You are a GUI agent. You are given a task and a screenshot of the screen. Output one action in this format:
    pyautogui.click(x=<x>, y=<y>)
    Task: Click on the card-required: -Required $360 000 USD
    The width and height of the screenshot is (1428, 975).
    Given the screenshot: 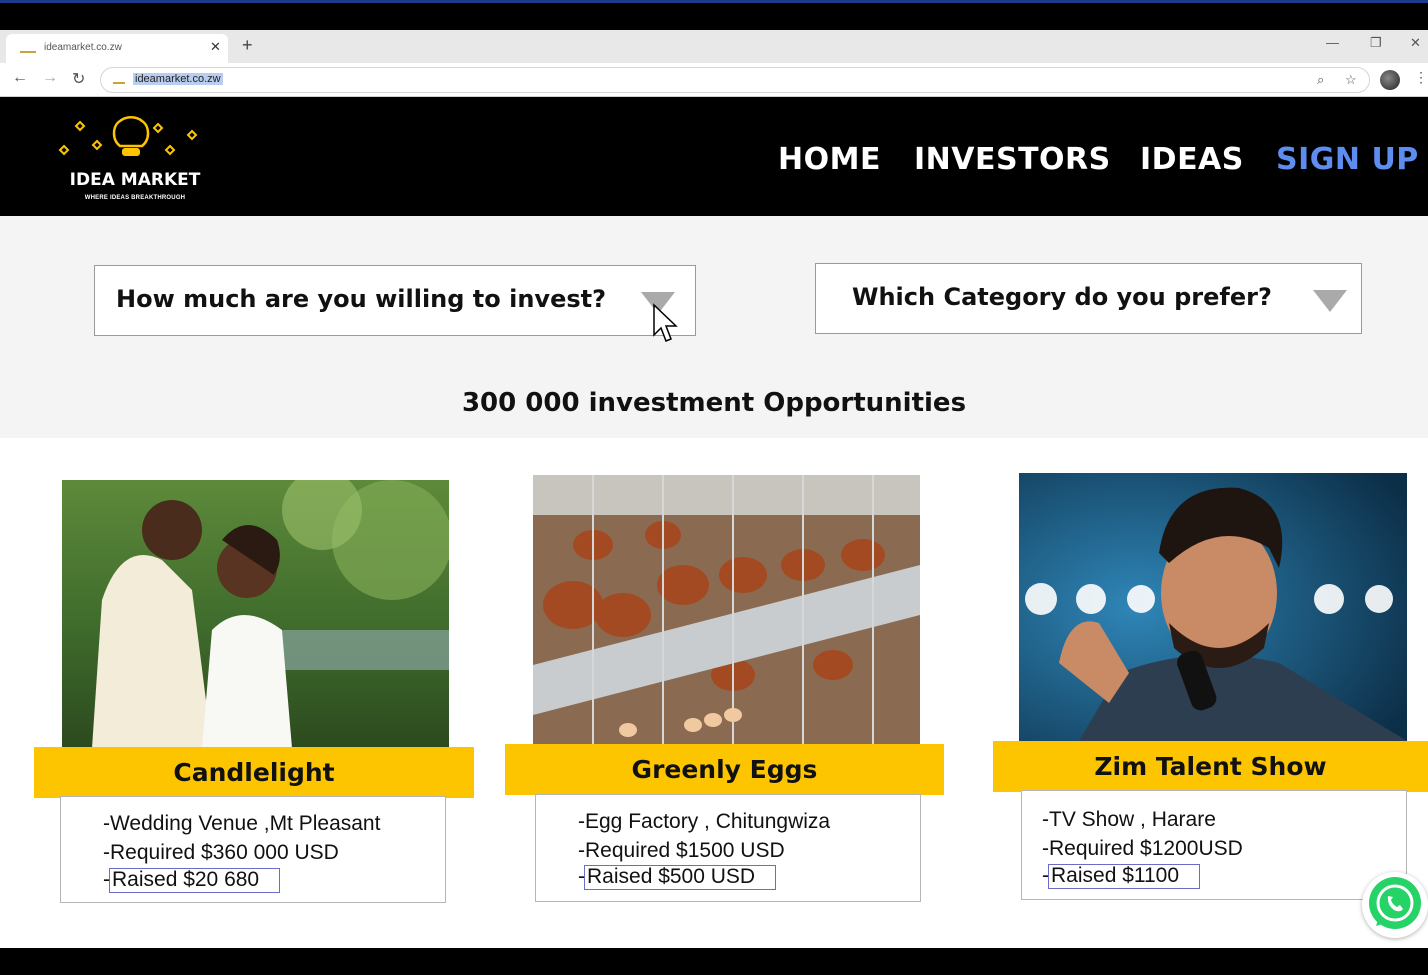 What is the action you would take?
    pyautogui.click(x=221, y=852)
    